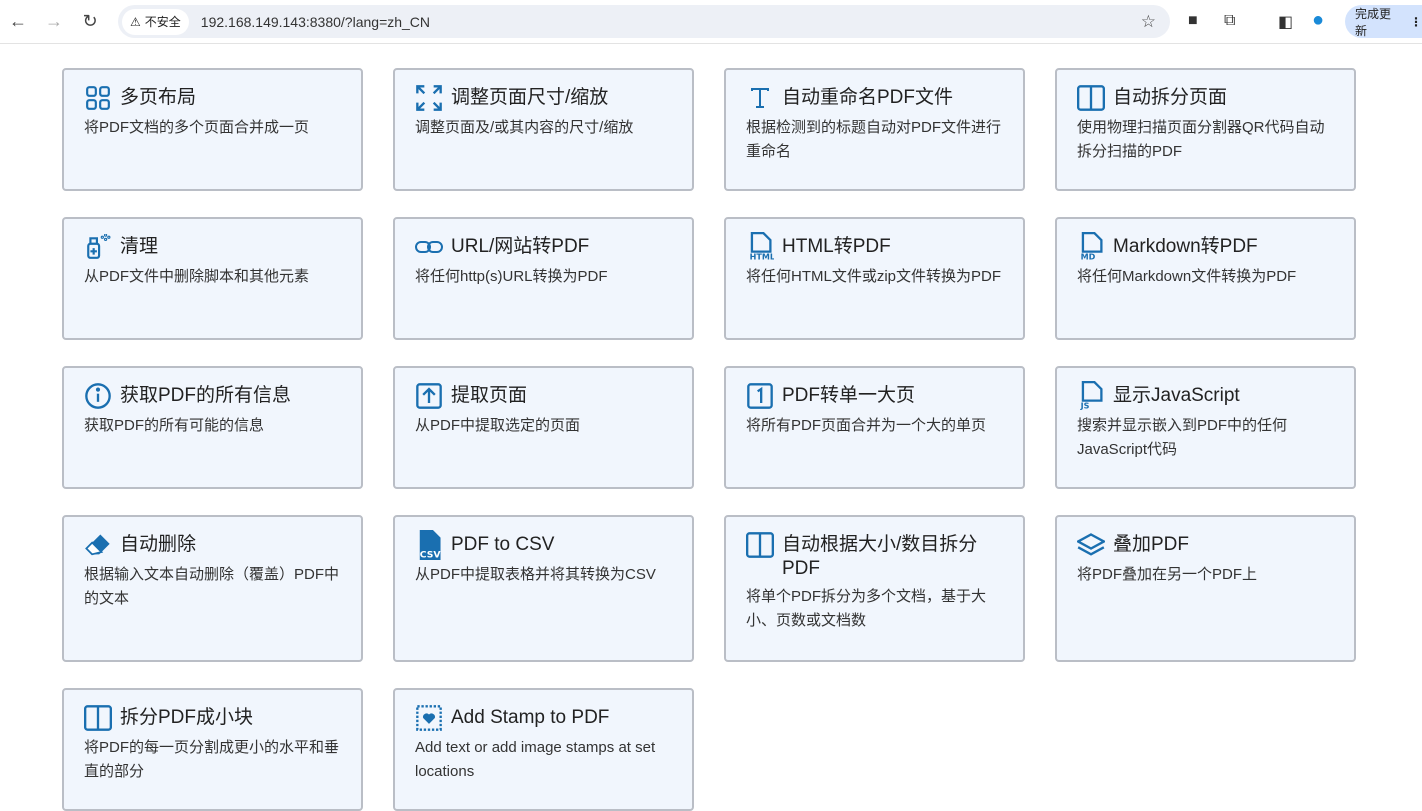  Describe the element at coordinates (429, 98) in the screenshot. I see `resize-icon` at that location.